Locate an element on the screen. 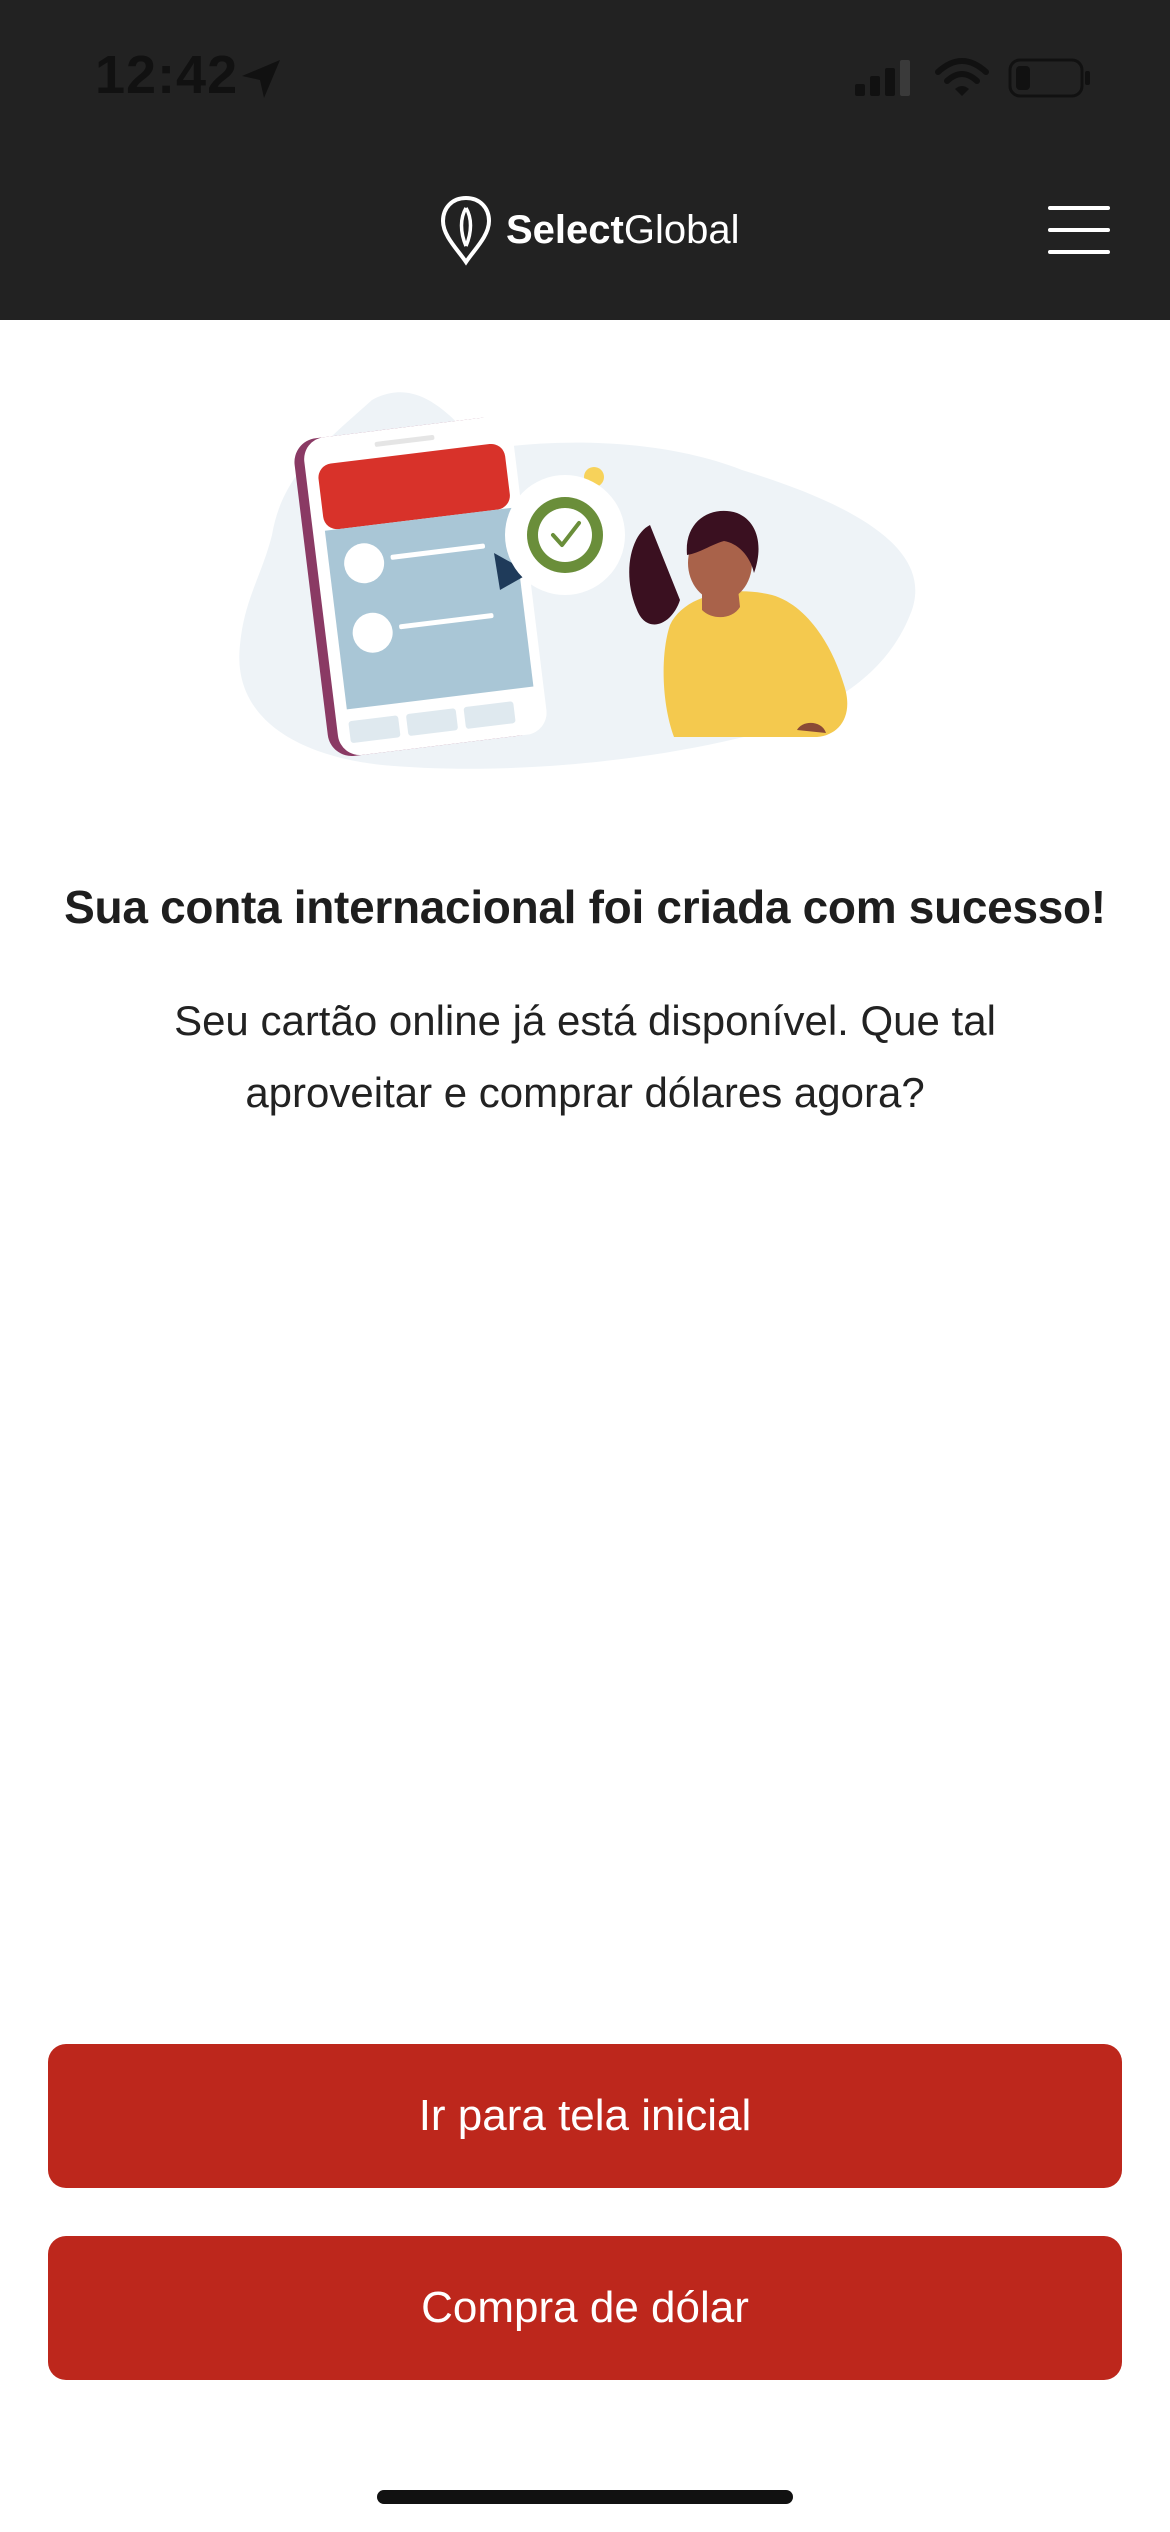  hamburger-menu-icon is located at coordinates (1079, 230).